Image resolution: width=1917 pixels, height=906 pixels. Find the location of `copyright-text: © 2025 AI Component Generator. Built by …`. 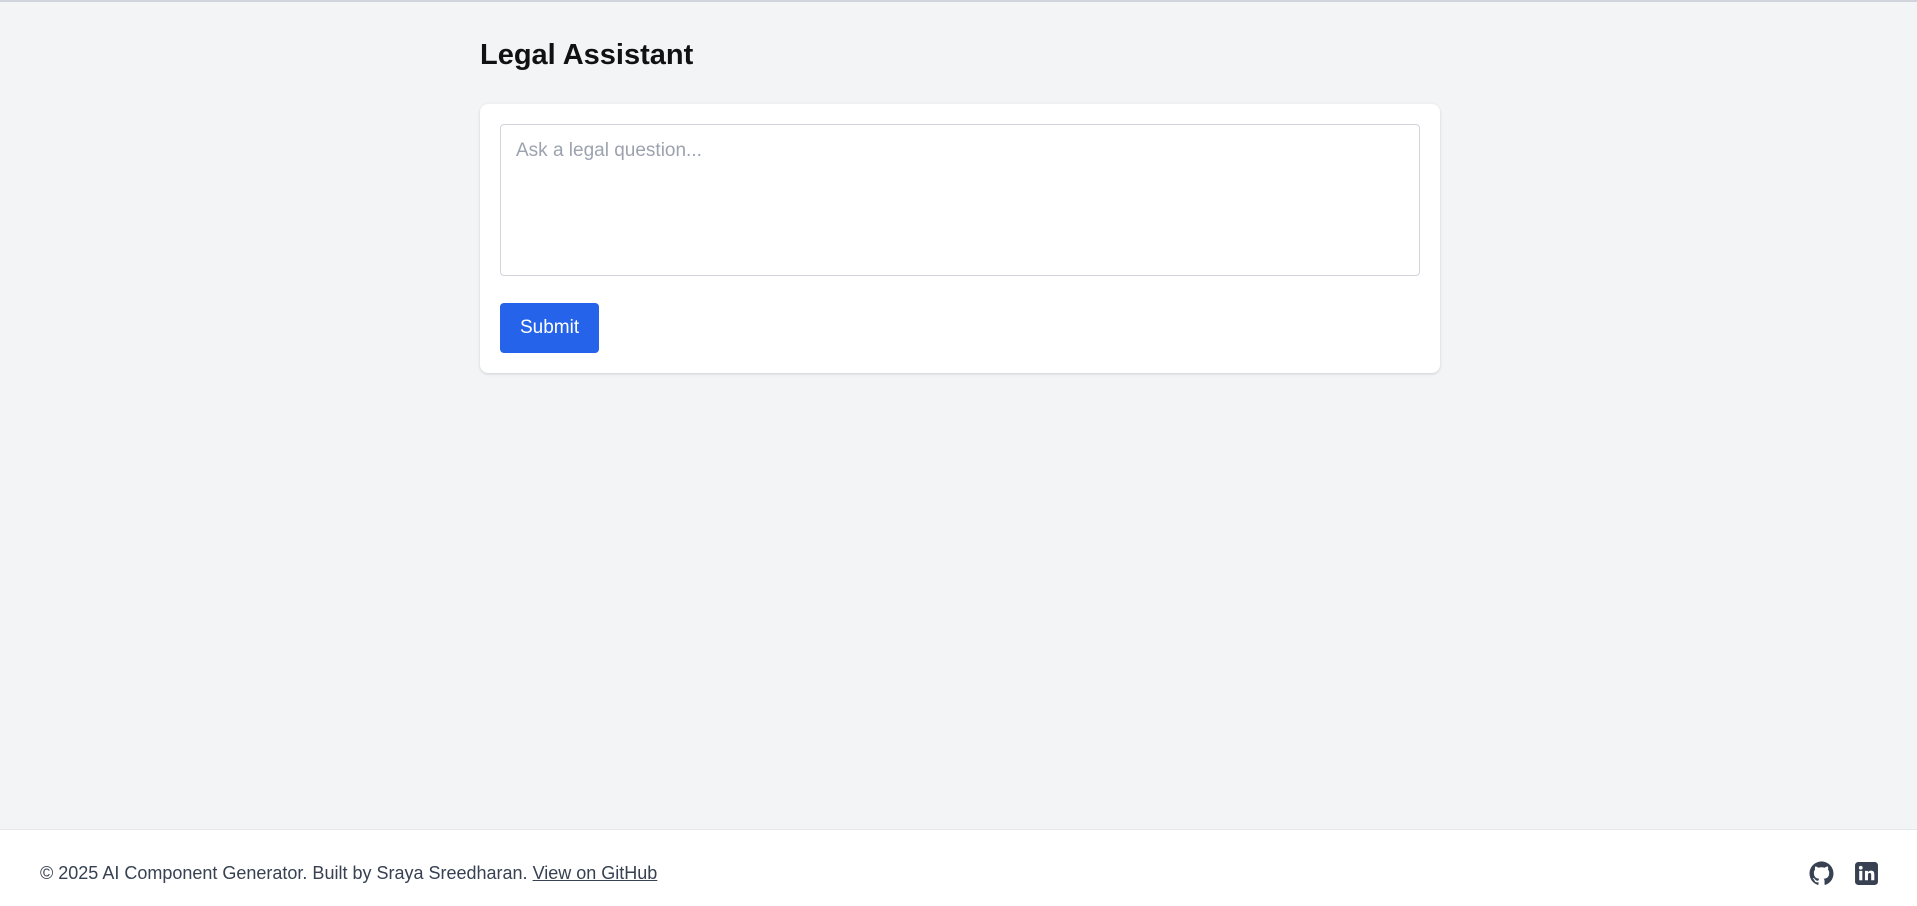

copyright-text: © 2025 AI Component Generator. Built by … is located at coordinates (284, 873).